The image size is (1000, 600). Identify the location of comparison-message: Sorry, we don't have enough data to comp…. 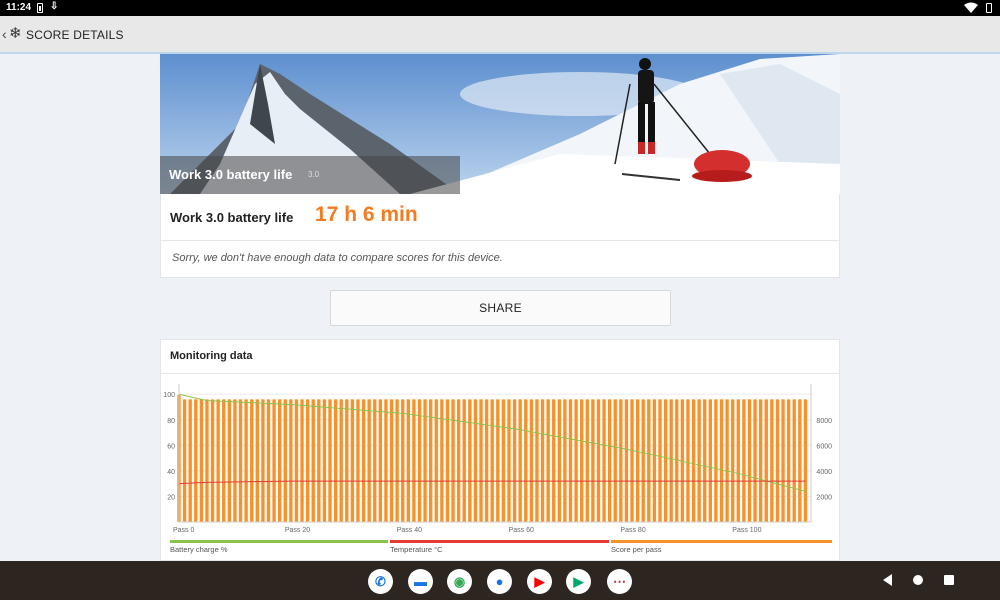
(337, 258).